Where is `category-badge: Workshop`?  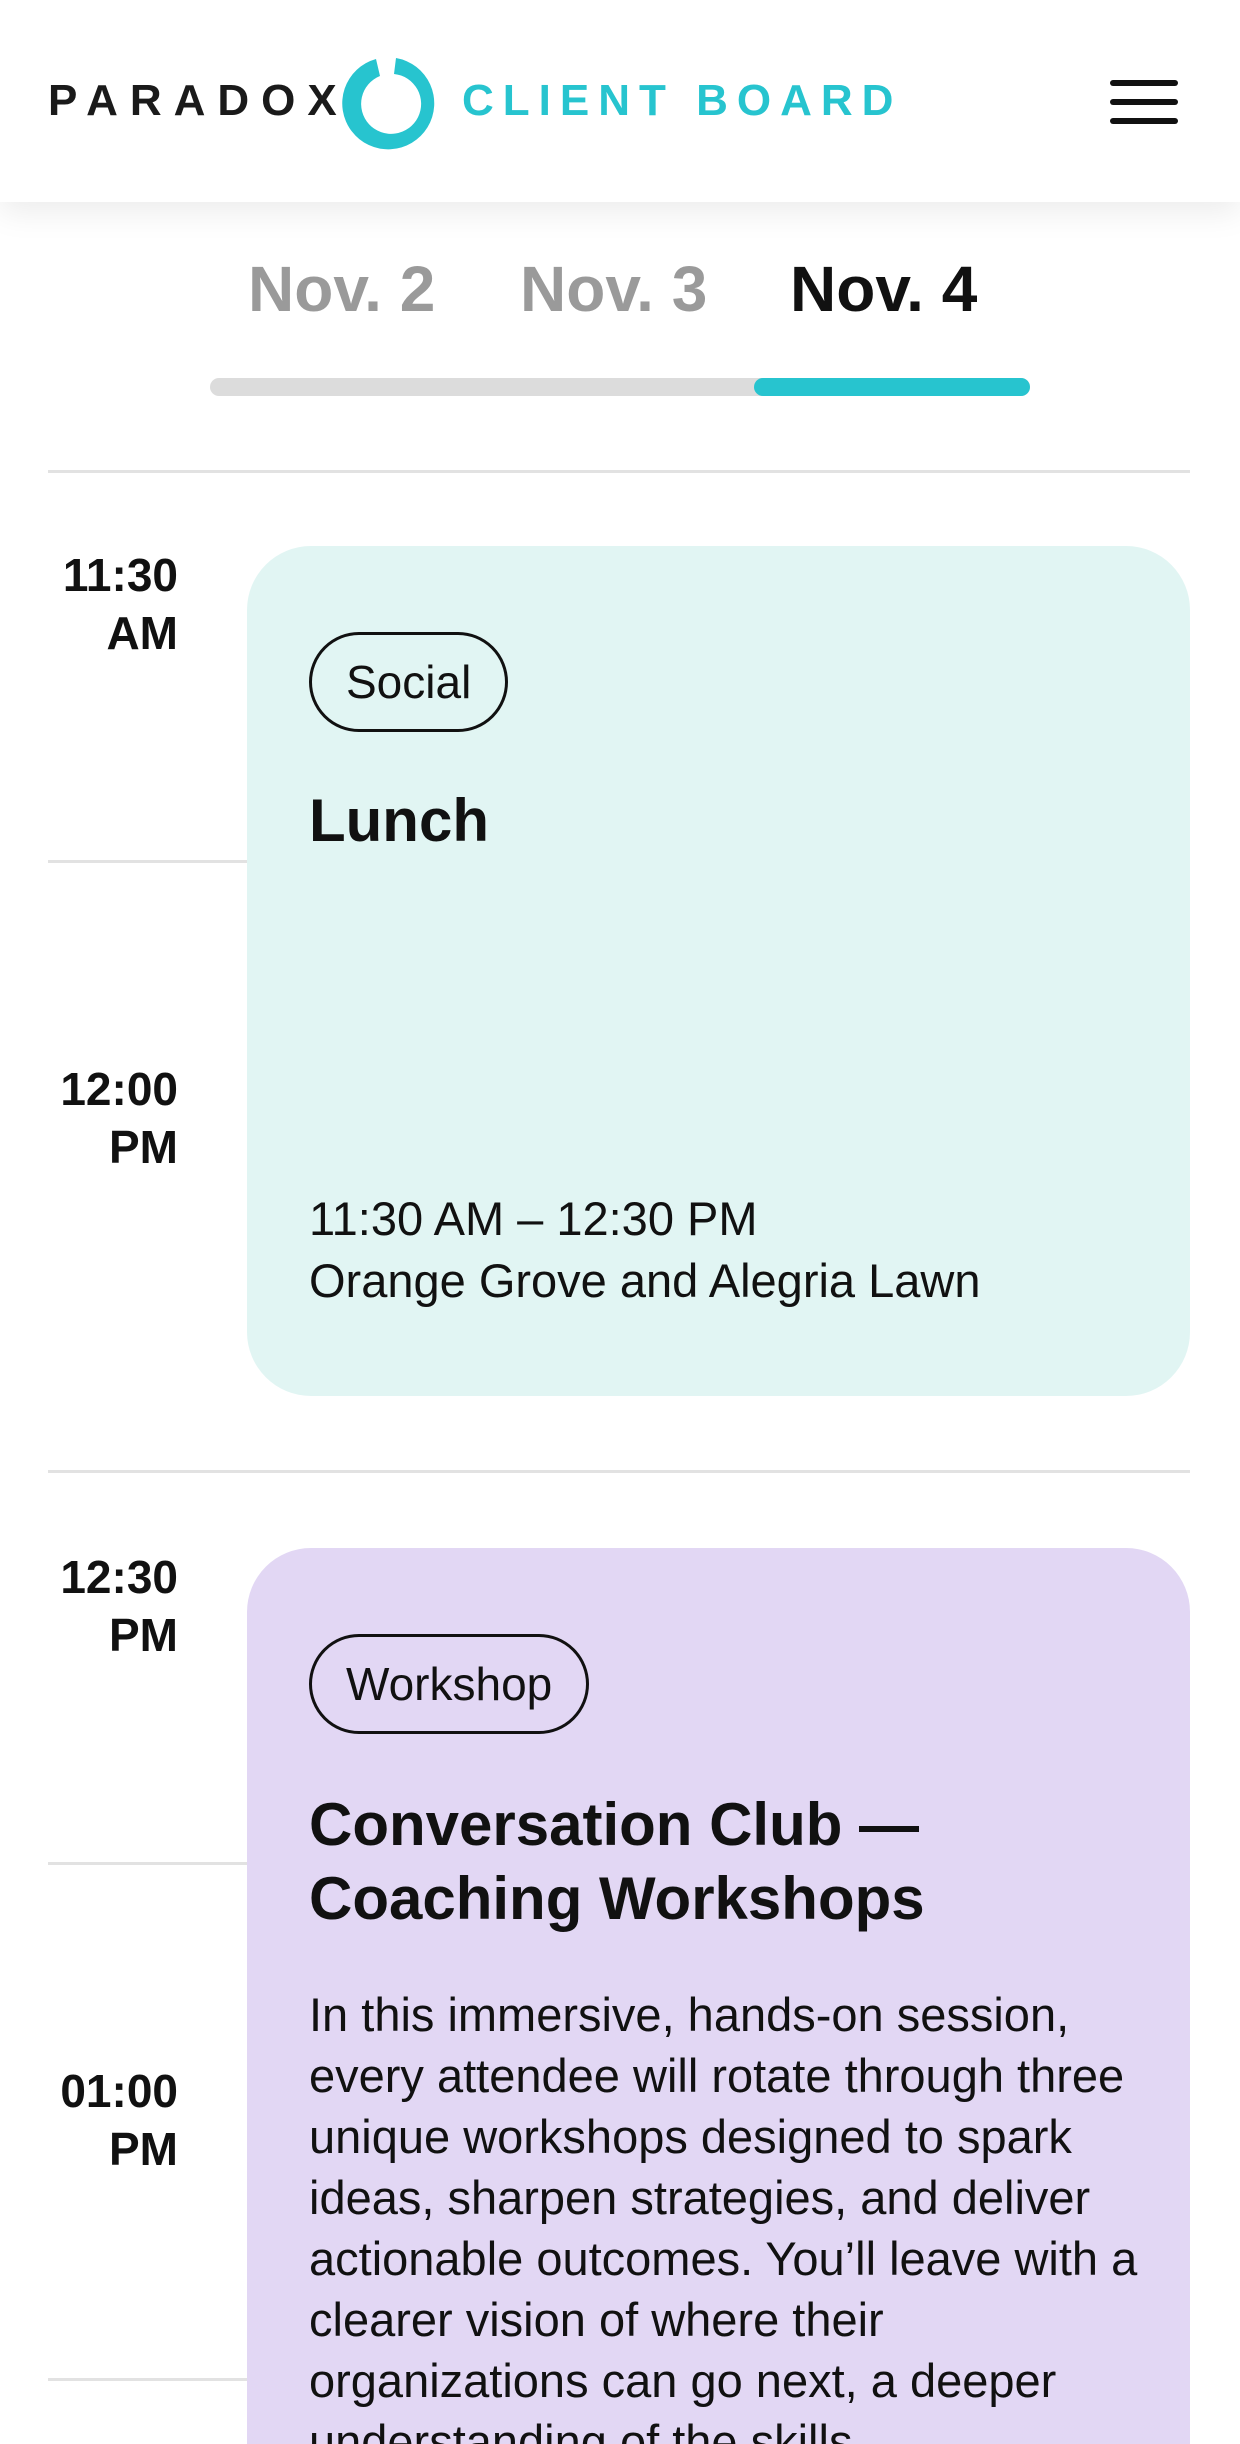 category-badge: Workshop is located at coordinates (449, 1684).